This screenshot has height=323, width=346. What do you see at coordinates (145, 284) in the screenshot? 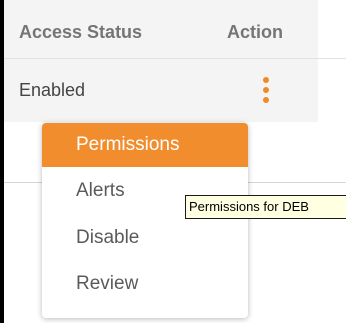
I see `menu-item-review: Review` at bounding box center [145, 284].